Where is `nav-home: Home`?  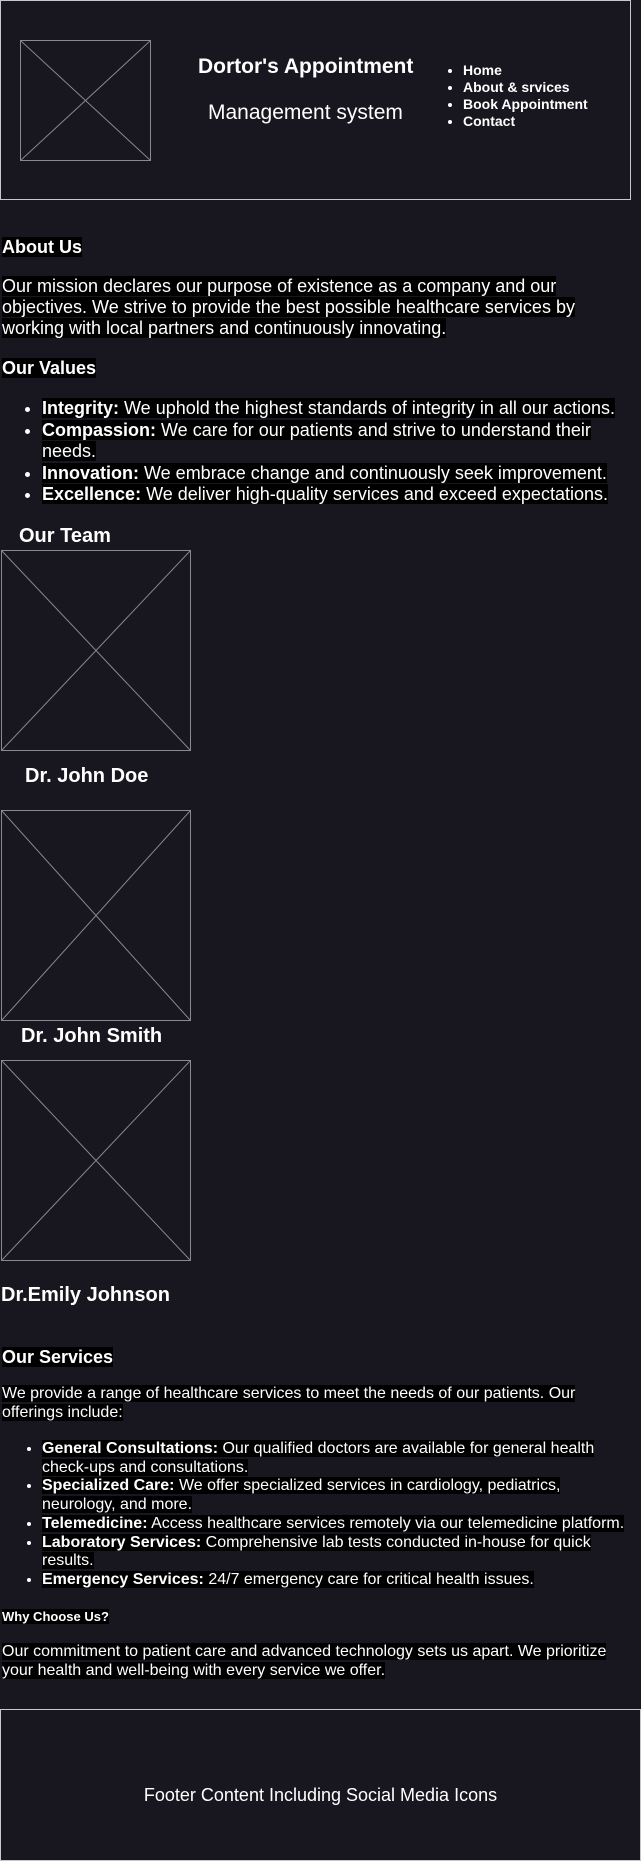 nav-home: Home is located at coordinates (525, 70).